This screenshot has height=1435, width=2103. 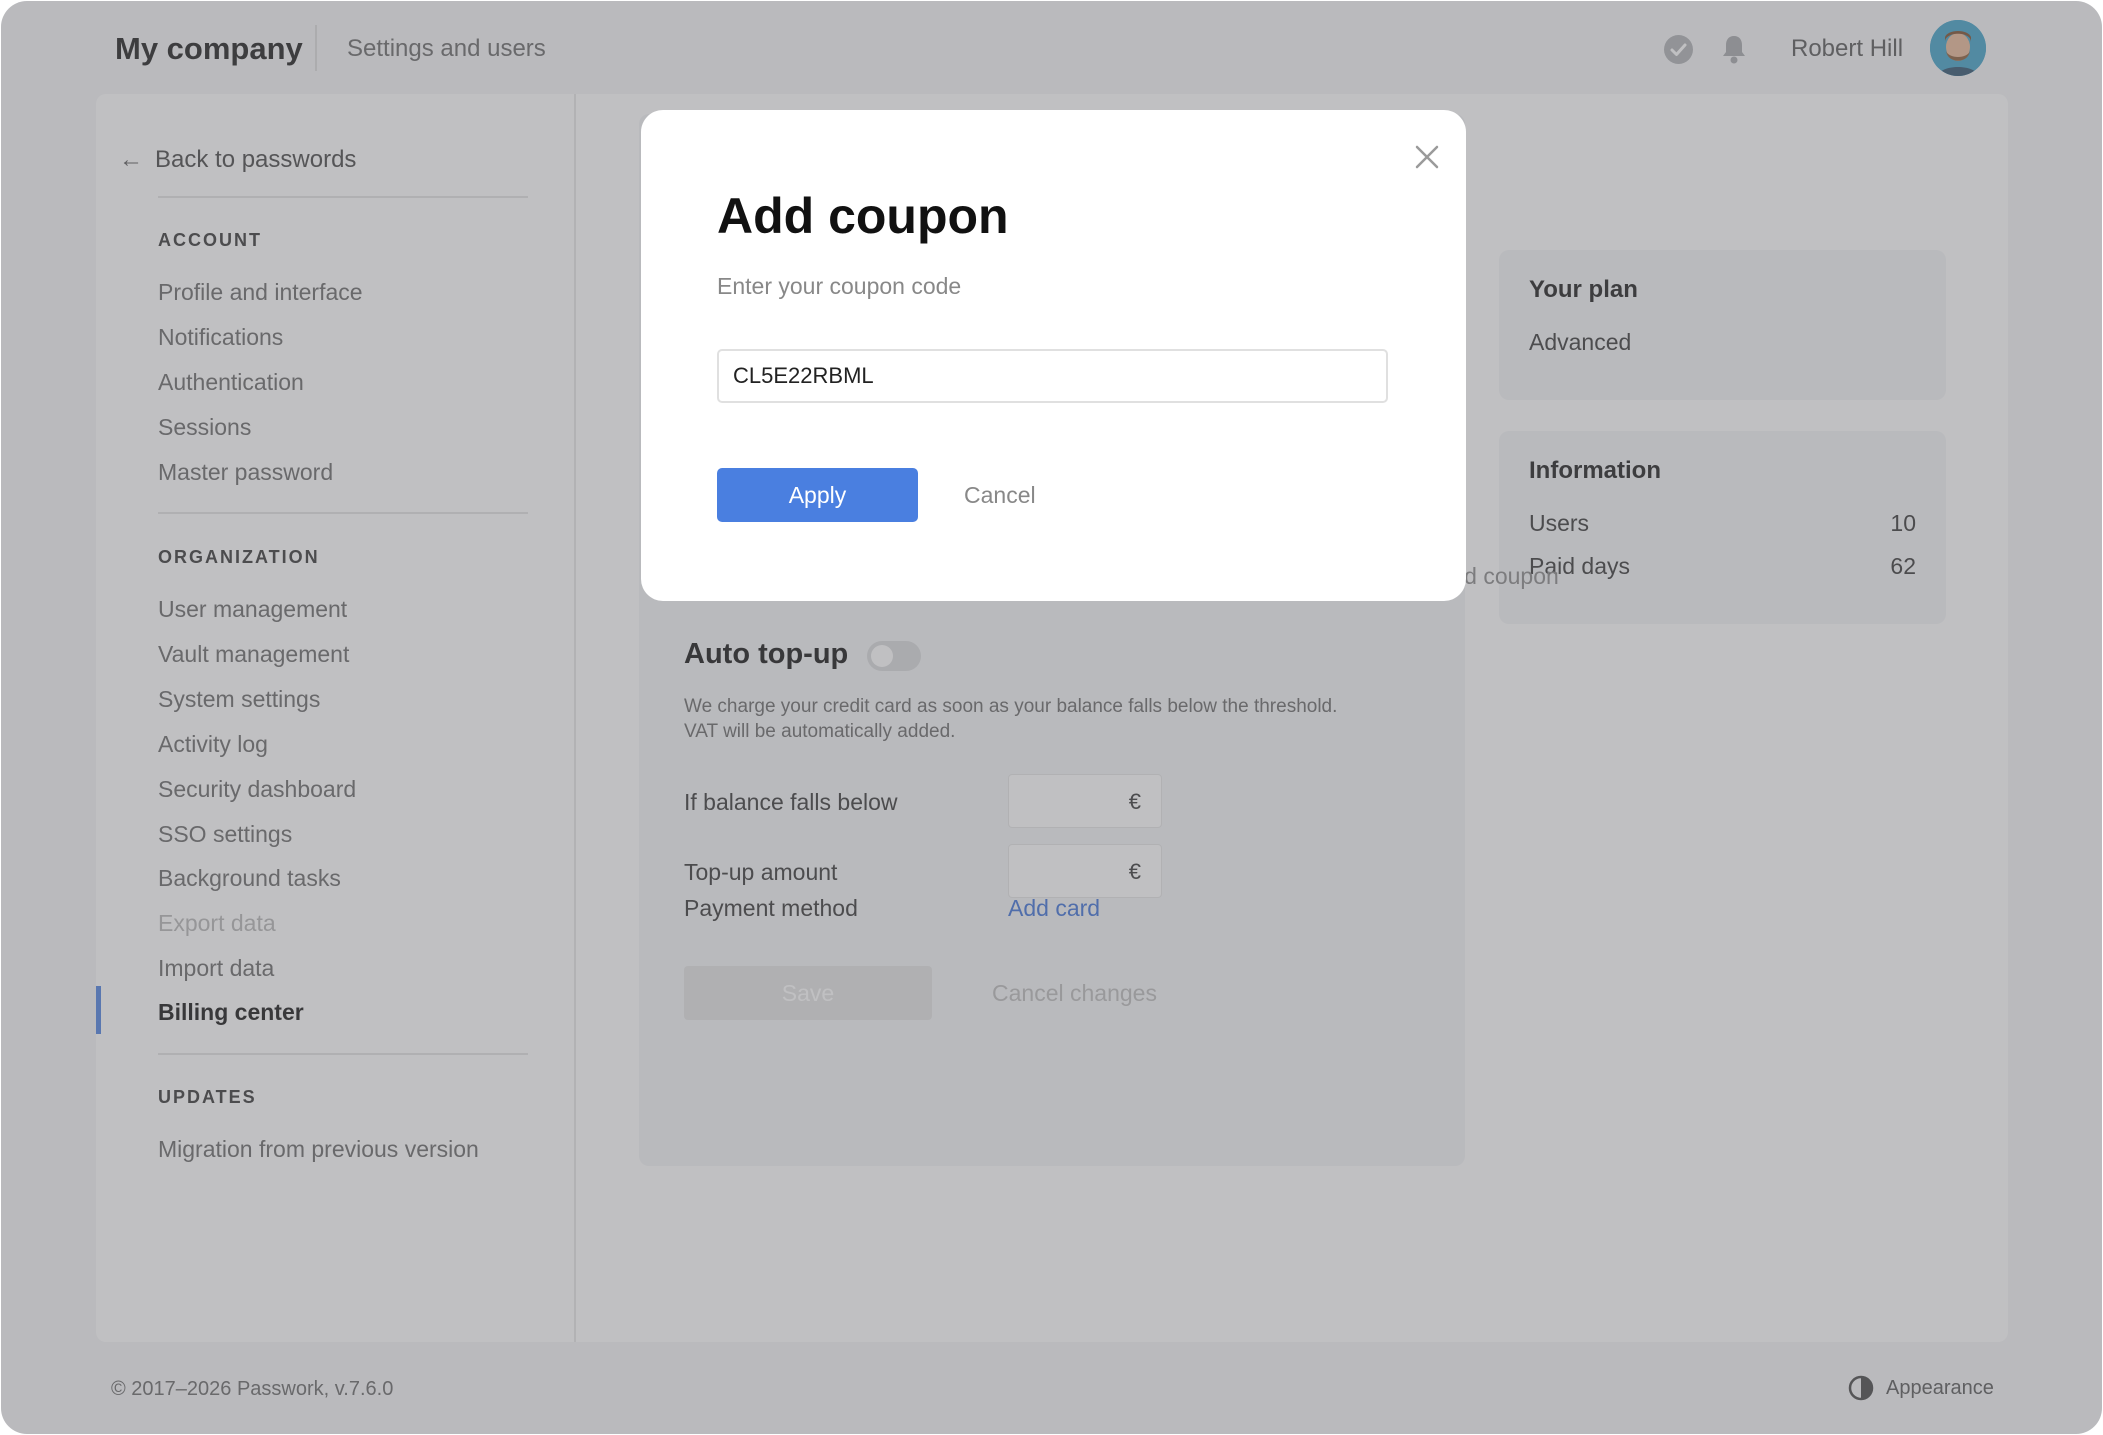 I want to click on close-icon, so click(x=1427, y=157).